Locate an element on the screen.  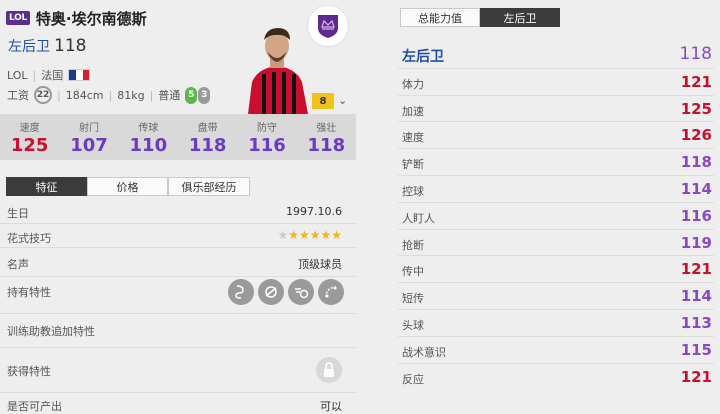
ovr-value: 118 is located at coordinates (70, 46).